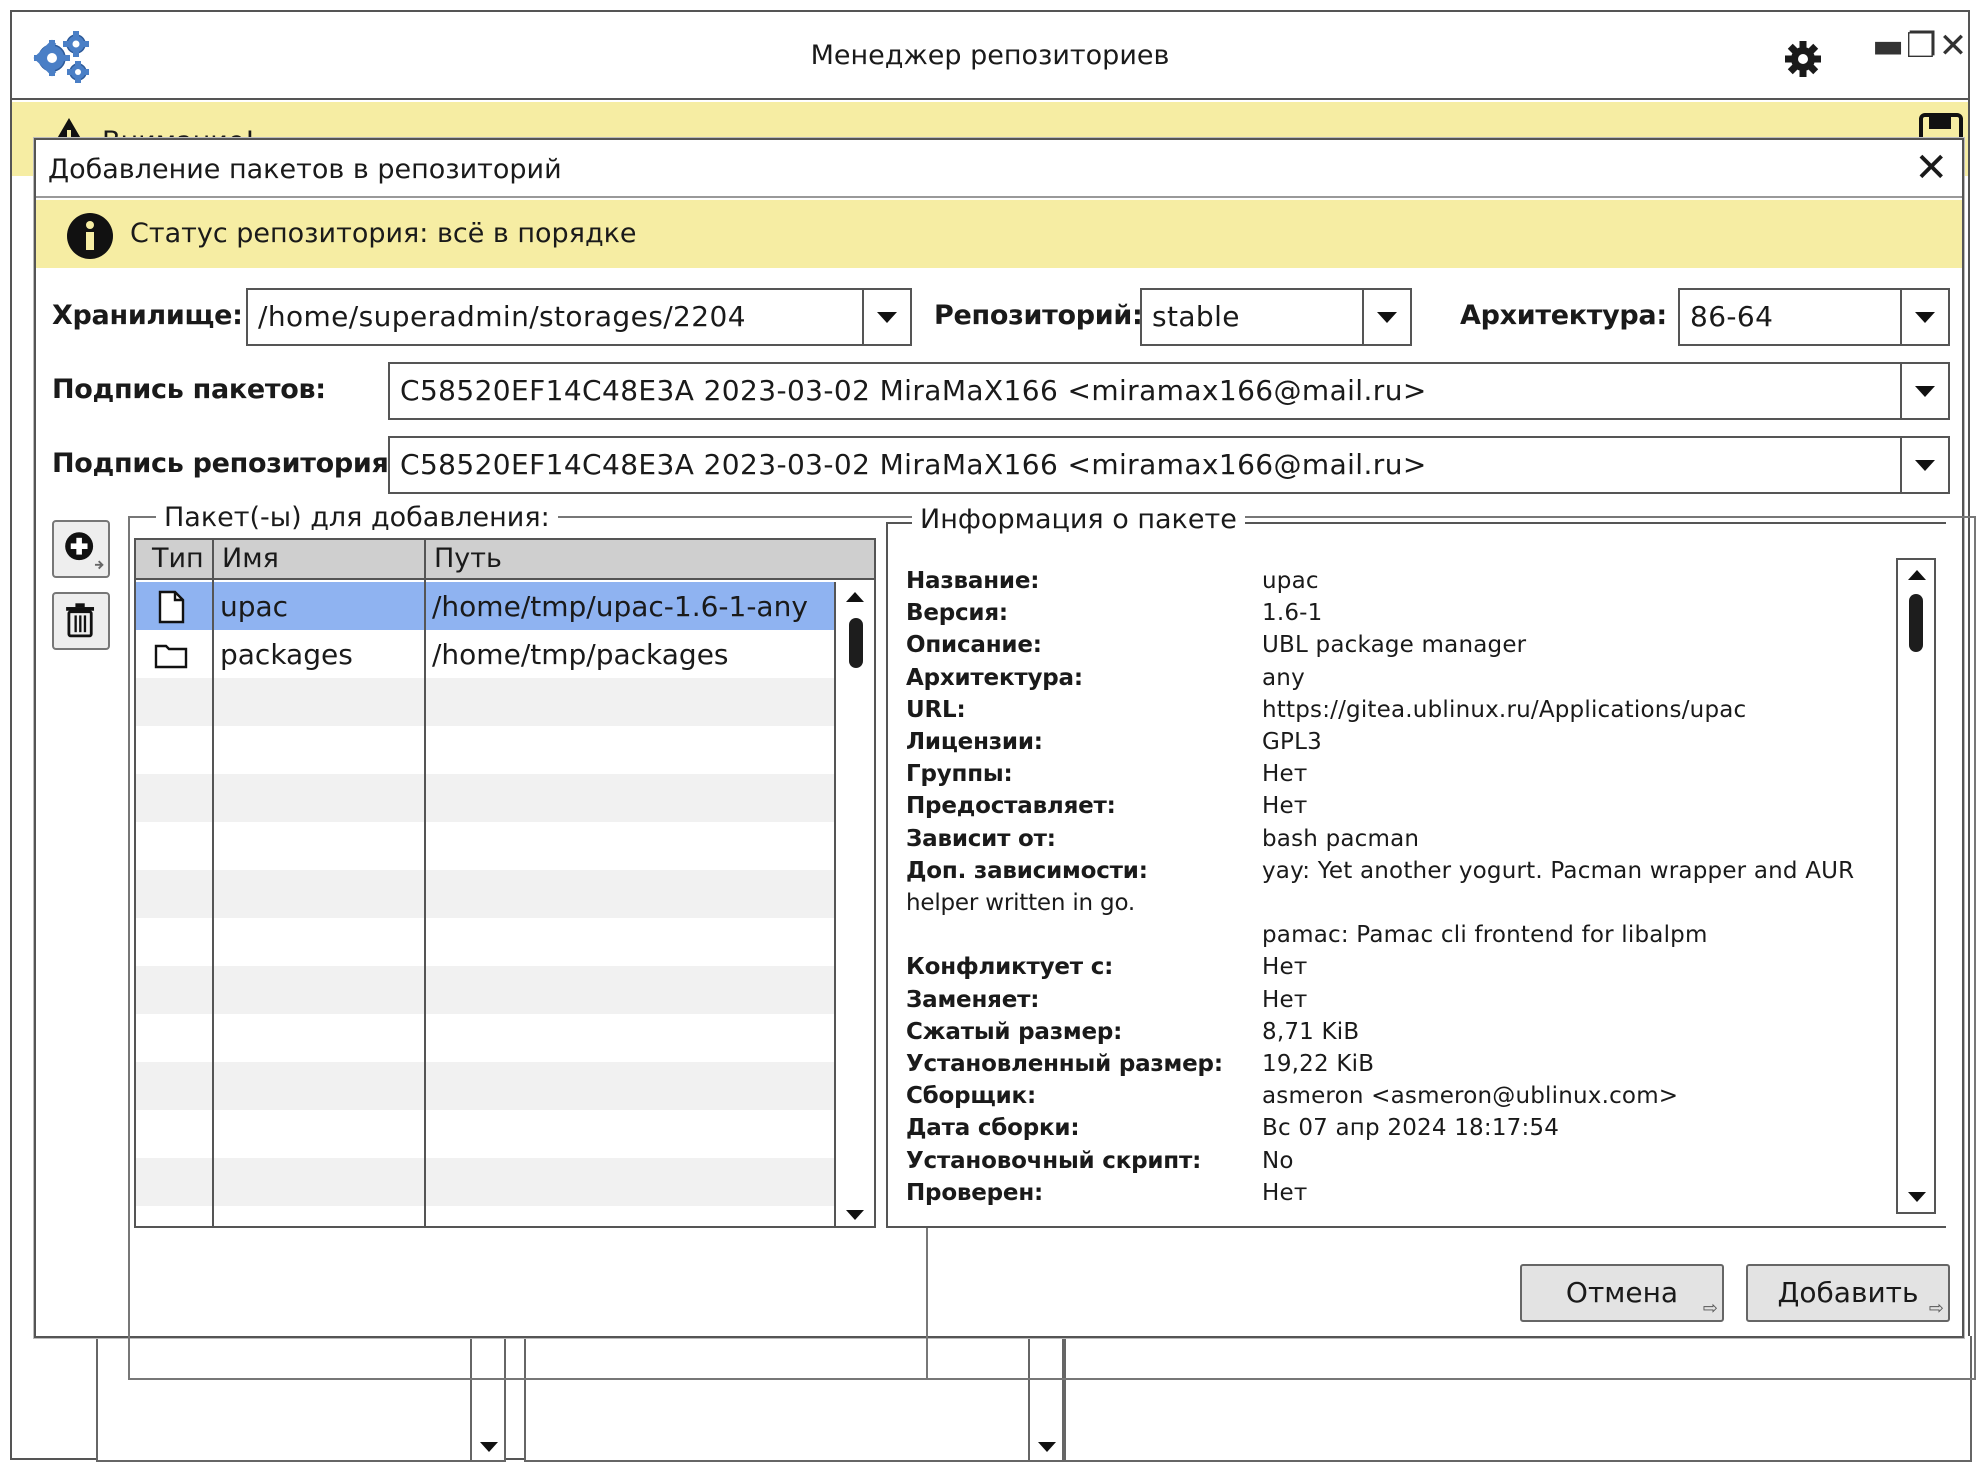 This screenshot has height=1462, width=1979. I want to click on info-value: 8,71 KiB, so click(1311, 1031).